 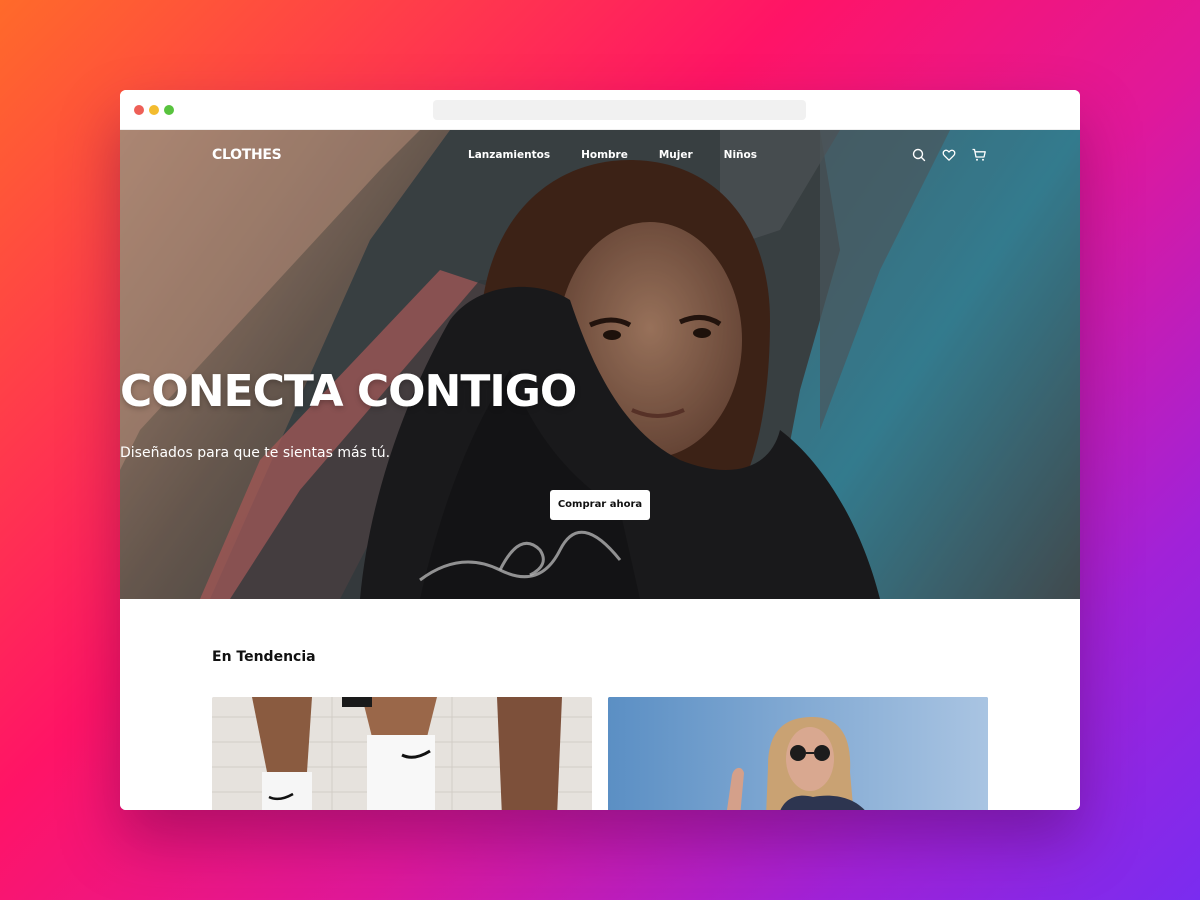 I want to click on nav-links: Lanzamientos Hombre Mujer Niños, so click(x=628, y=155).